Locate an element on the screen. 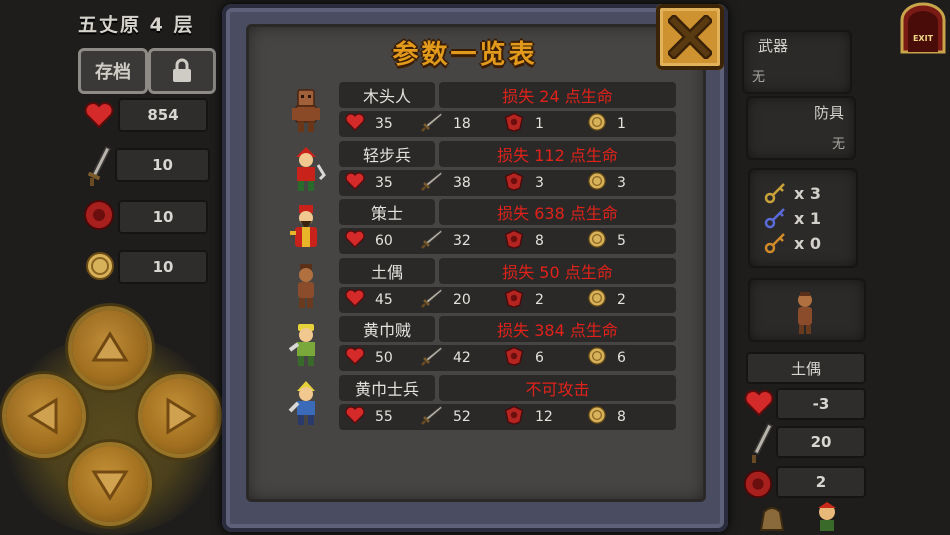  key-row-red: x 0 is located at coordinates (792, 243).